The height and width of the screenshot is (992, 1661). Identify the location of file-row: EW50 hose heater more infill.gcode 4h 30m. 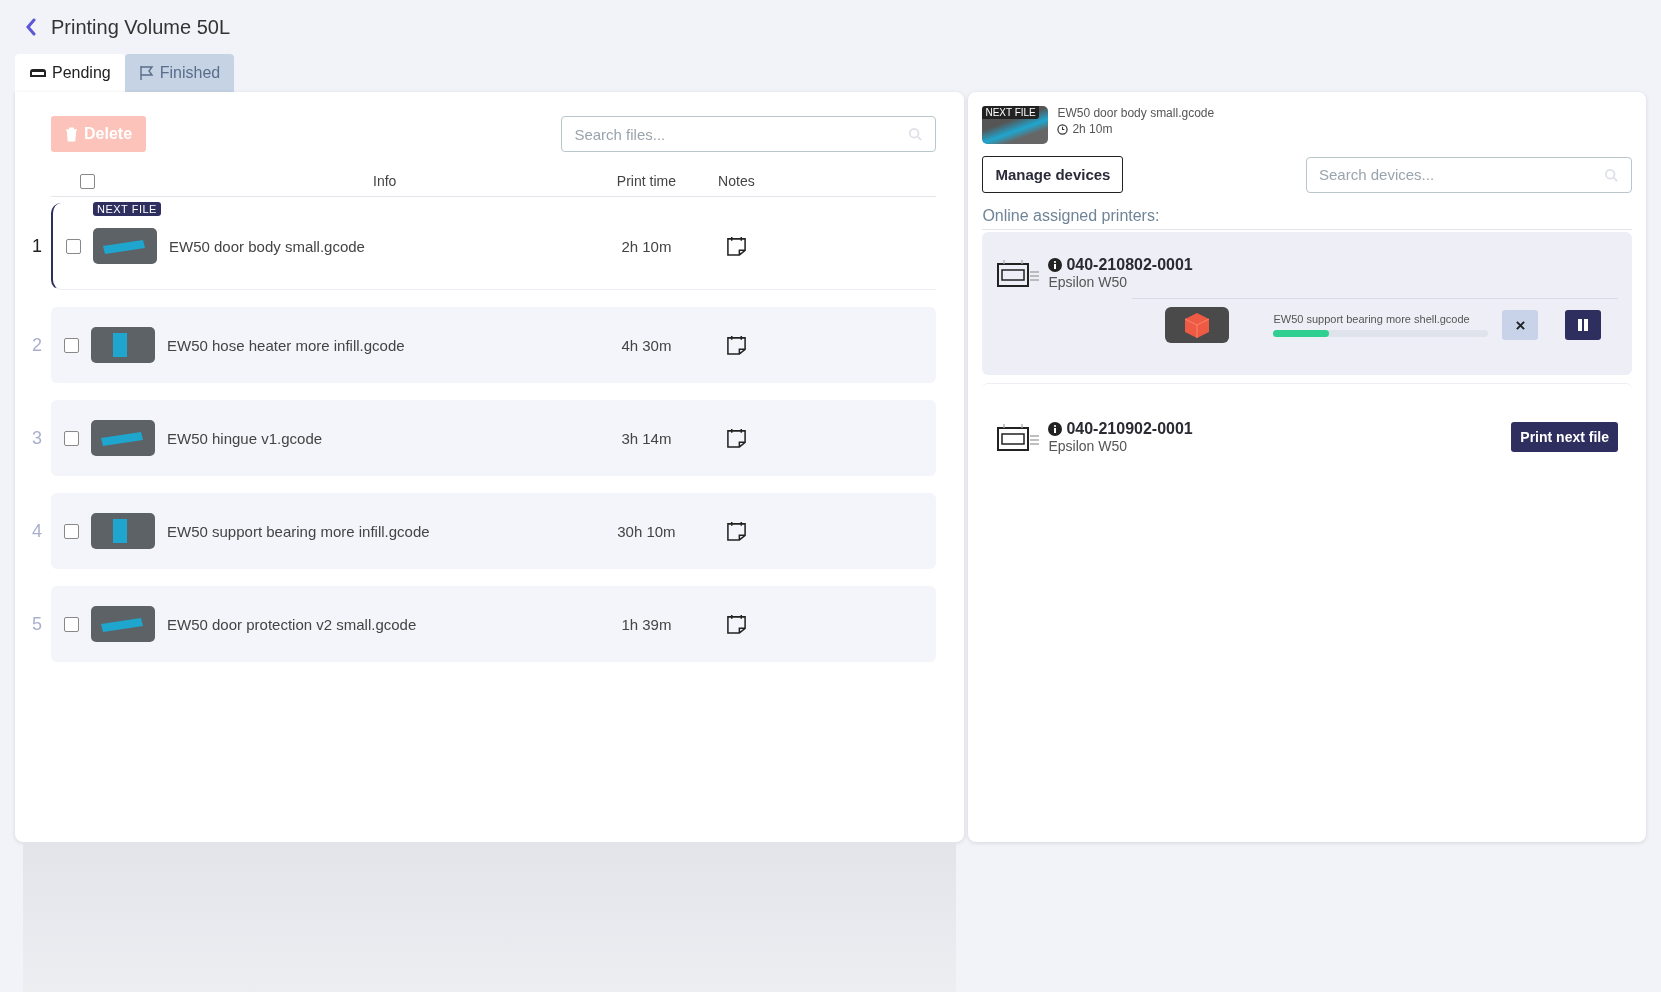
(494, 345).